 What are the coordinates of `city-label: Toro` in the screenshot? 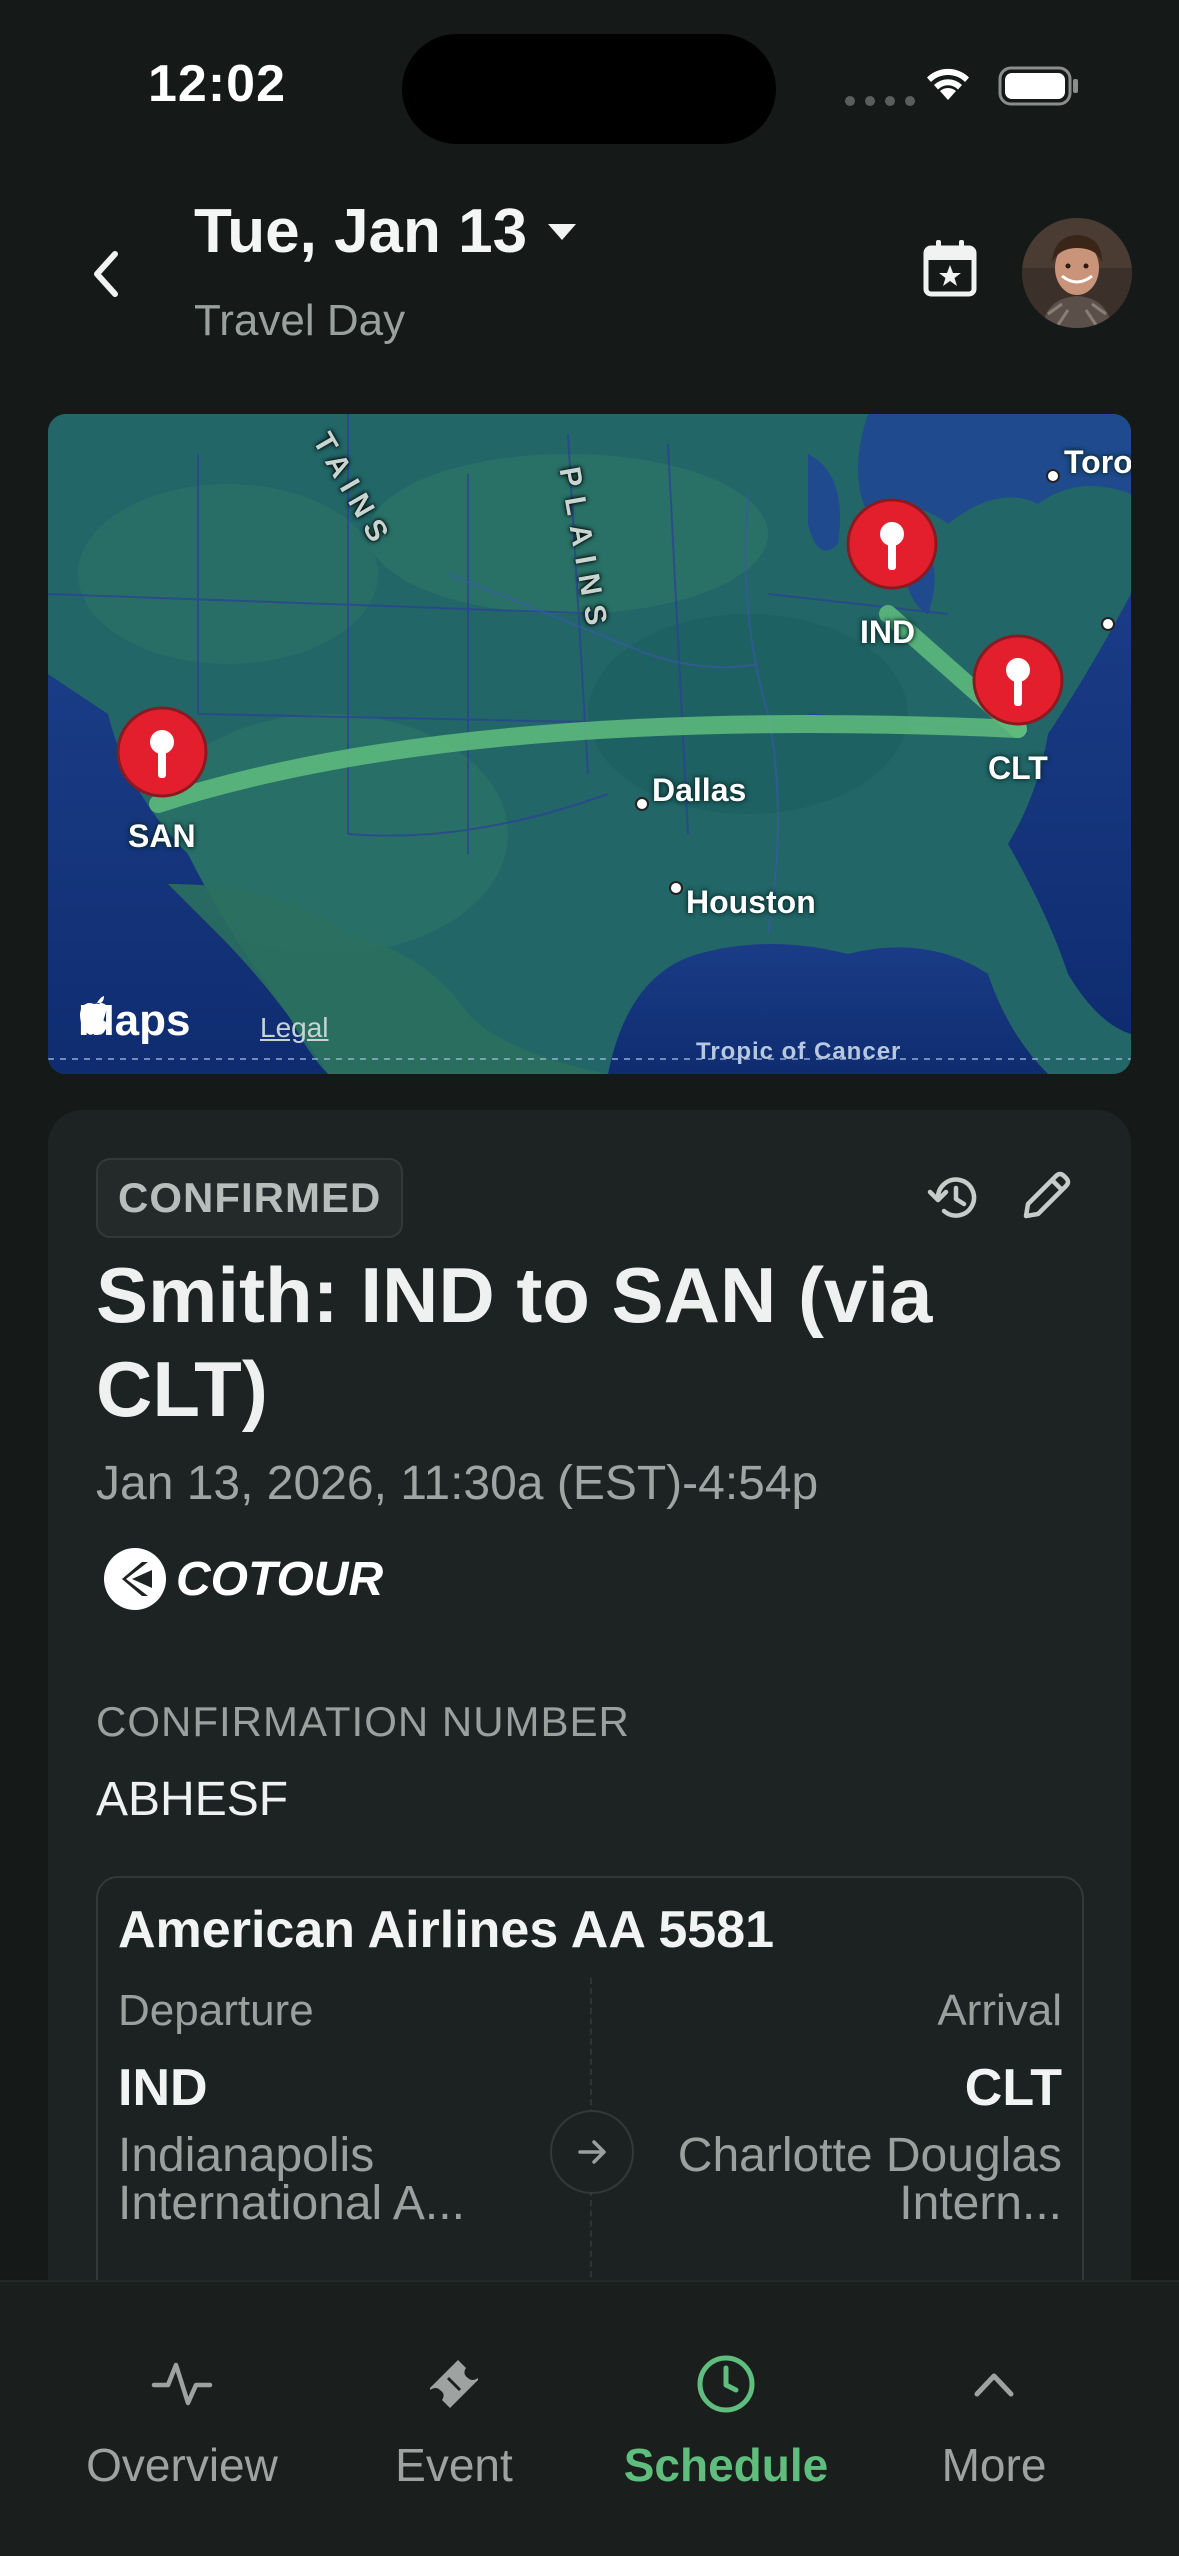 It's located at (1097, 462).